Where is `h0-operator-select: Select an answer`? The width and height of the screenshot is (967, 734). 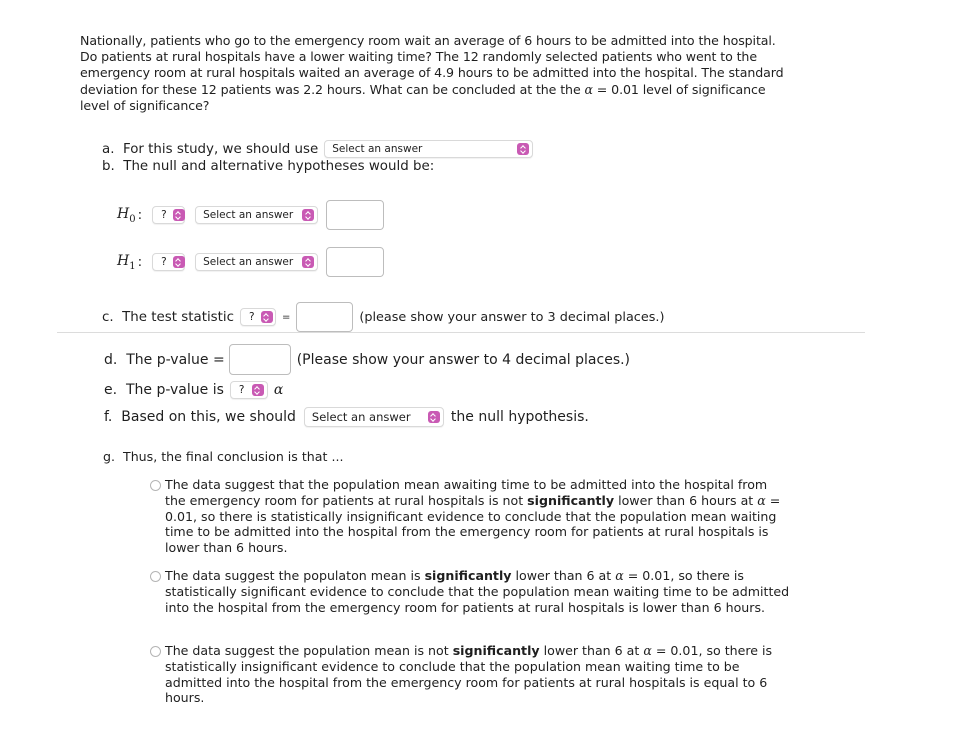
h0-operator-select: Select an answer is located at coordinates (257, 215).